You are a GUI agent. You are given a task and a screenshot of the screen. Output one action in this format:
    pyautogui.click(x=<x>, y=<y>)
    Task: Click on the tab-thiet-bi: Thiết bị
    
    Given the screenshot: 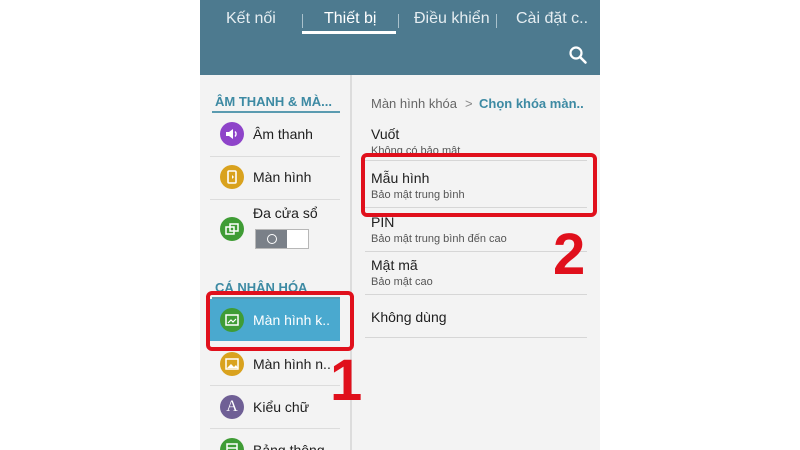 What is the action you would take?
    pyautogui.click(x=350, y=19)
    